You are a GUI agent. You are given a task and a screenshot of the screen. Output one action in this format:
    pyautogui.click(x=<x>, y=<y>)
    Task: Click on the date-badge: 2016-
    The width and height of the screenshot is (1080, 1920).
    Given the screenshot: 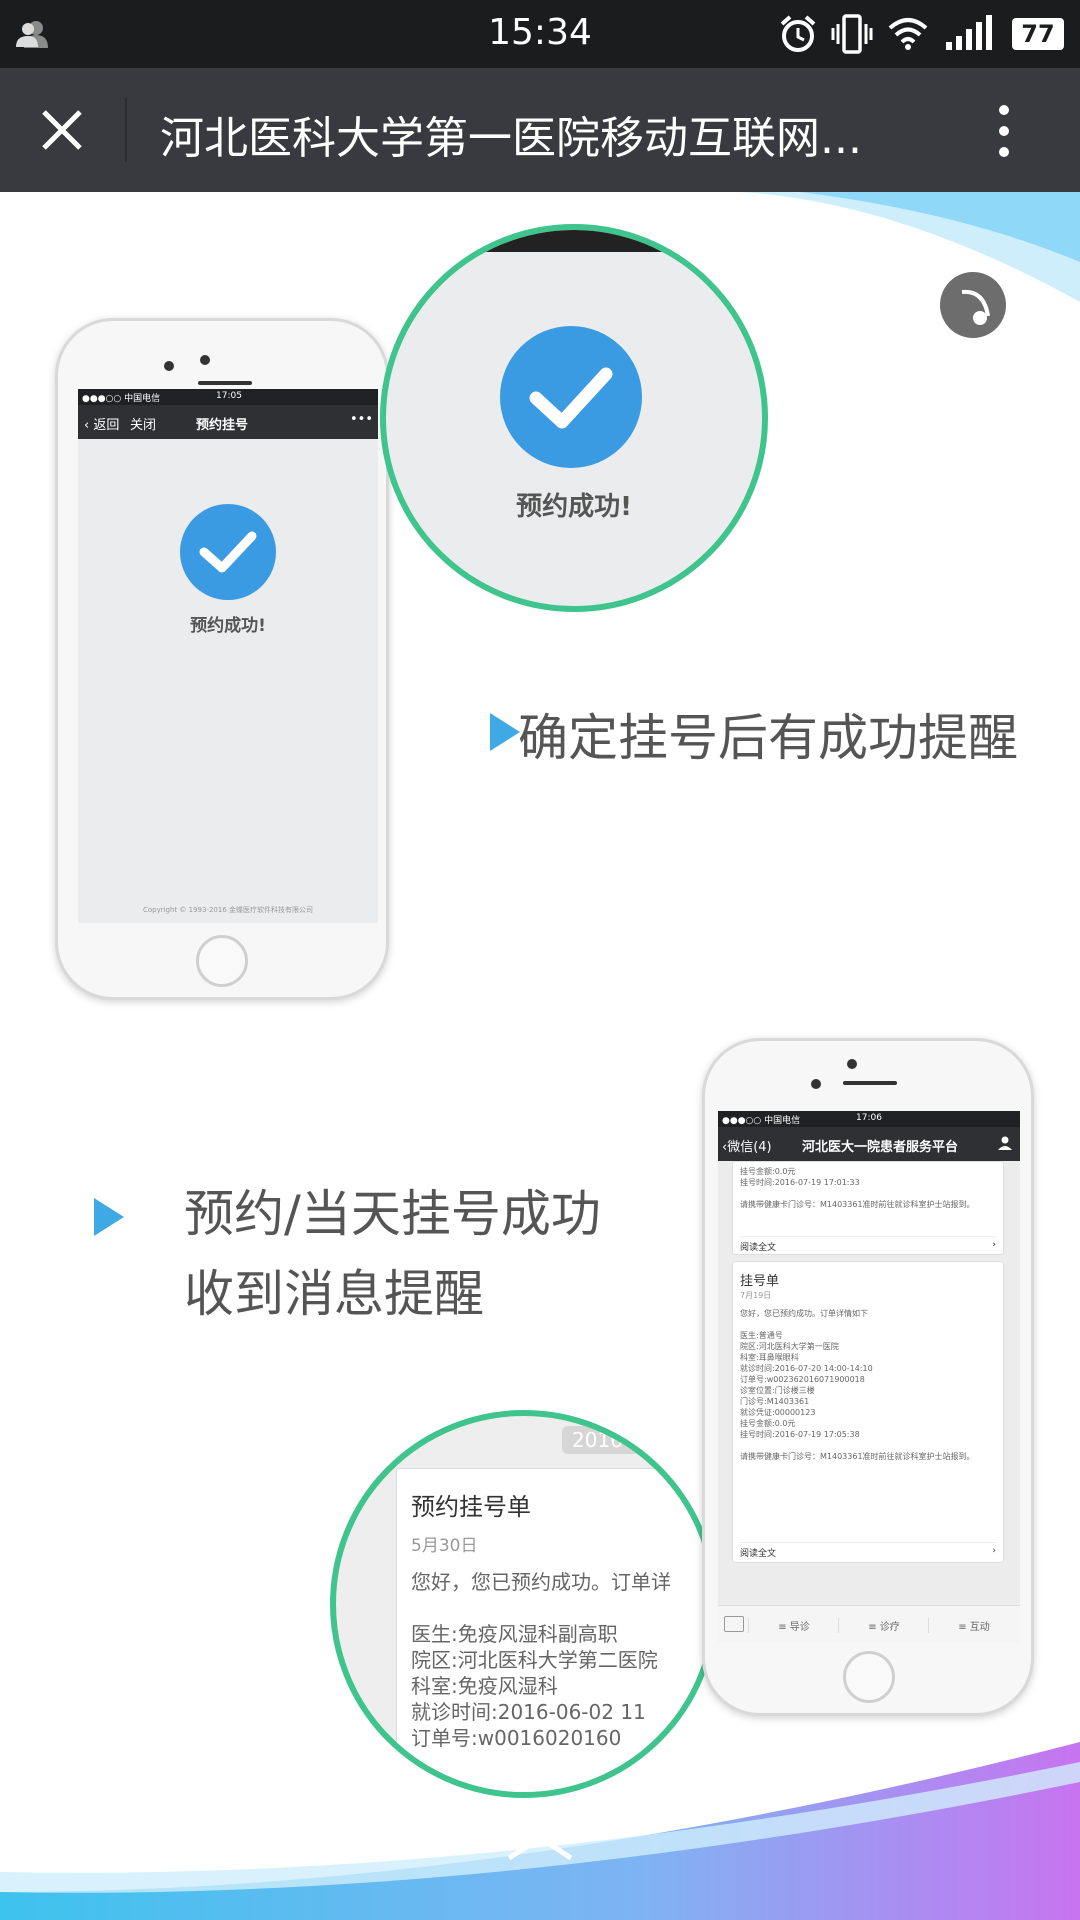 What is the action you would take?
    pyautogui.click(x=601, y=1440)
    